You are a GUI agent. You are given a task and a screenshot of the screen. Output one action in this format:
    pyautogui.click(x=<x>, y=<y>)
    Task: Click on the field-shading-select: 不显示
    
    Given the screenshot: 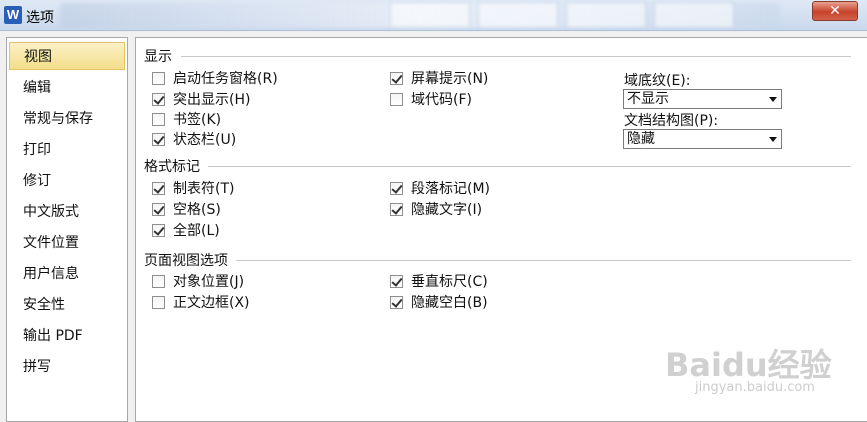 What is the action you would take?
    pyautogui.click(x=702, y=99)
    